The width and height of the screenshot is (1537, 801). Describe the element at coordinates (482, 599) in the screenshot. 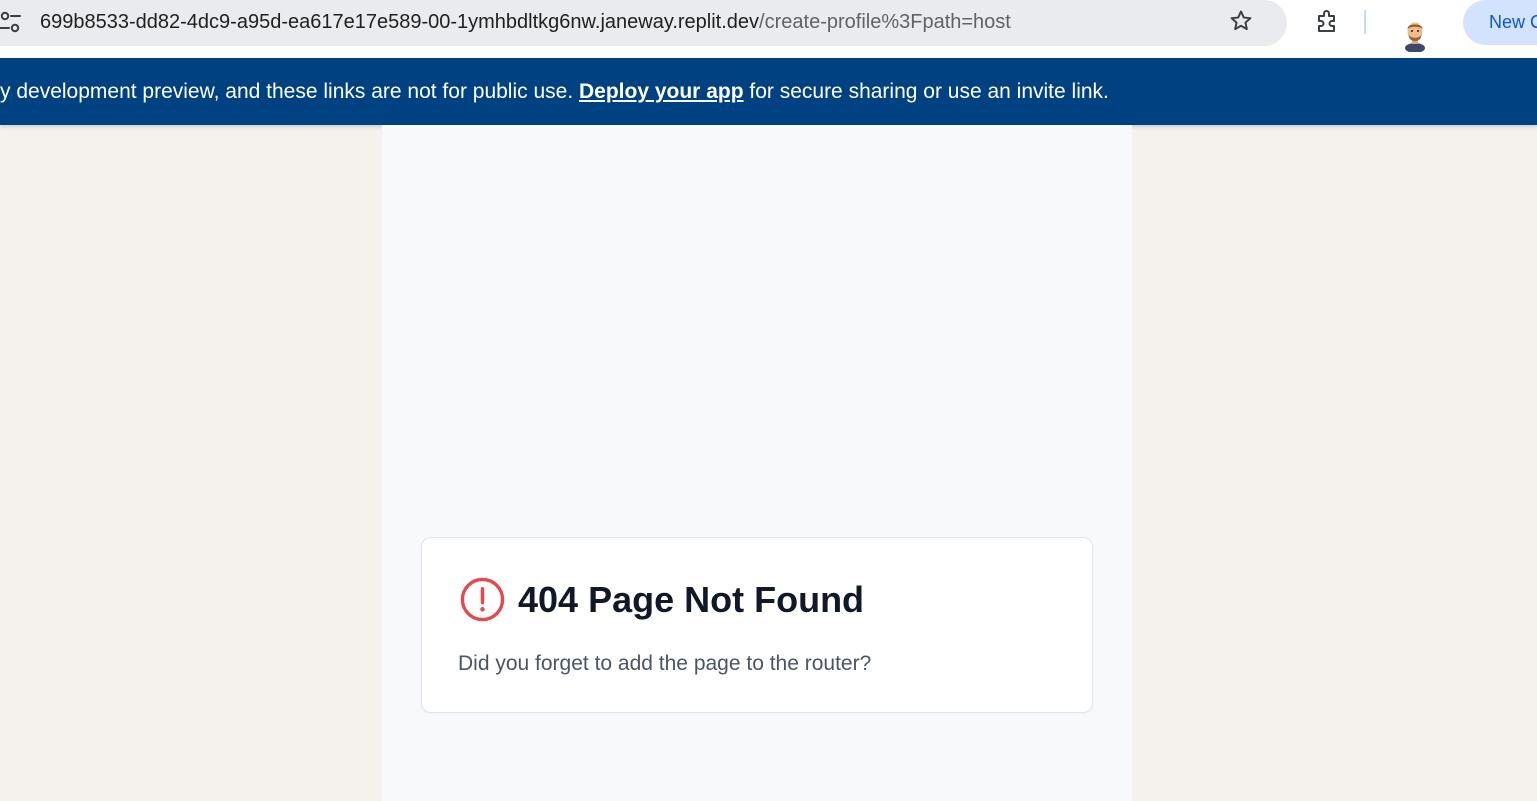

I see `alert-circle-icon` at that location.